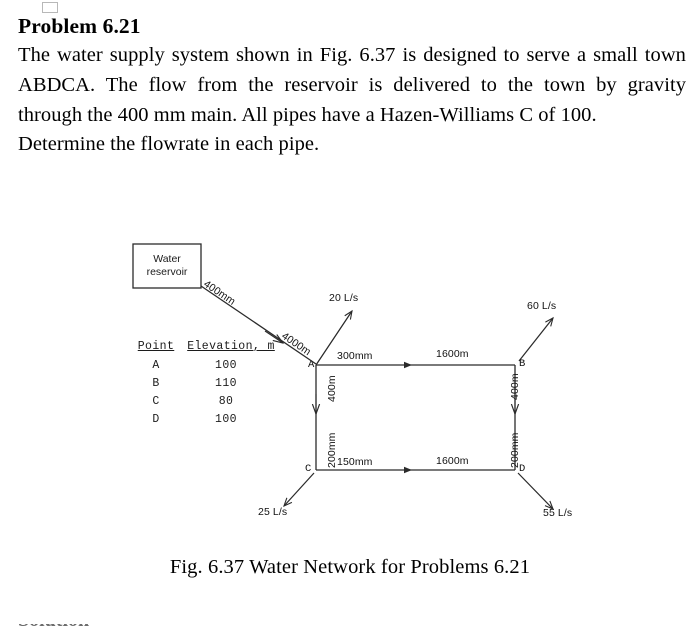 The width and height of the screenshot is (700, 633). What do you see at coordinates (167, 266) in the screenshot?
I see `reservoir-box` at bounding box center [167, 266].